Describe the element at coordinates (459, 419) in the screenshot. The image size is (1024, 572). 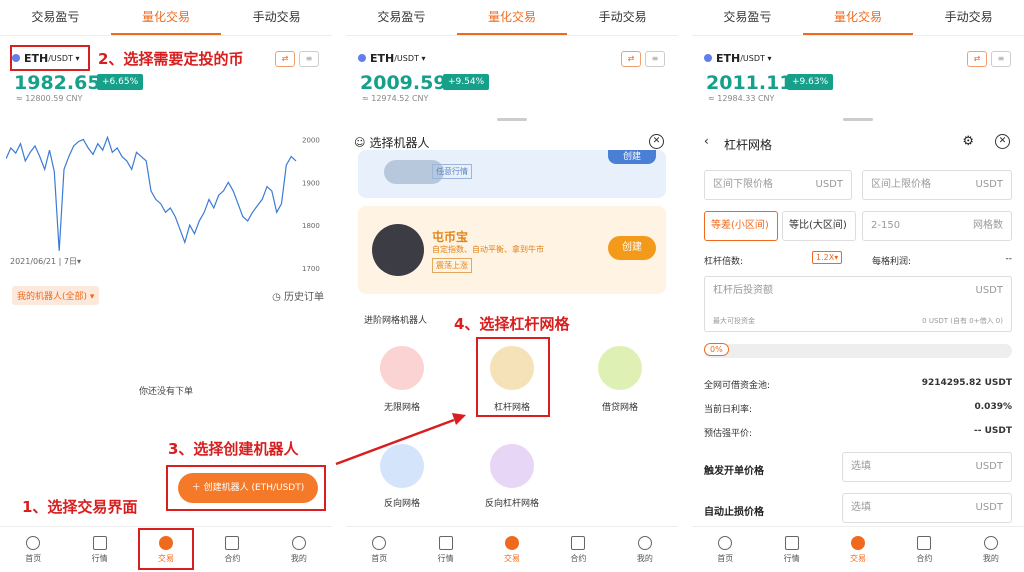
I see `arrow-head` at that location.